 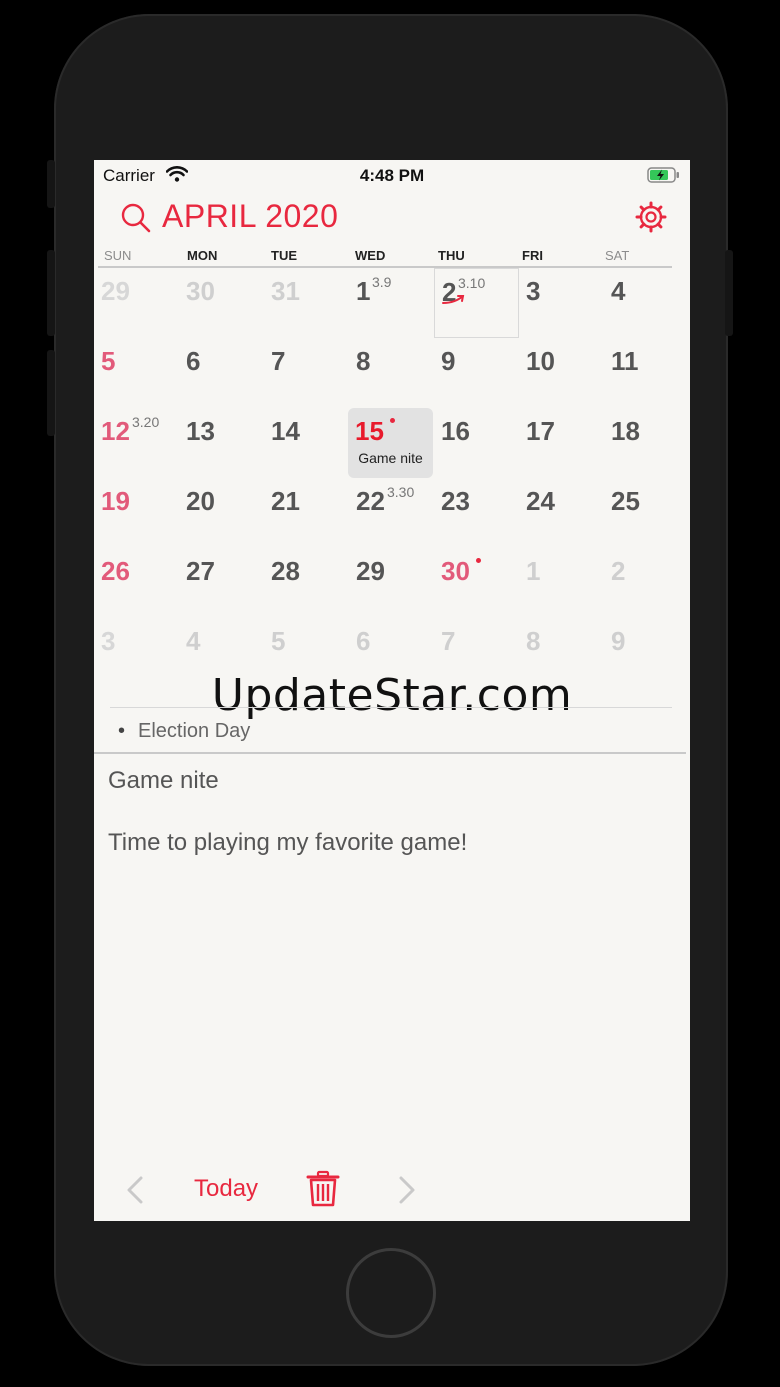 I want to click on weekday-sat: SAT, so click(x=617, y=255).